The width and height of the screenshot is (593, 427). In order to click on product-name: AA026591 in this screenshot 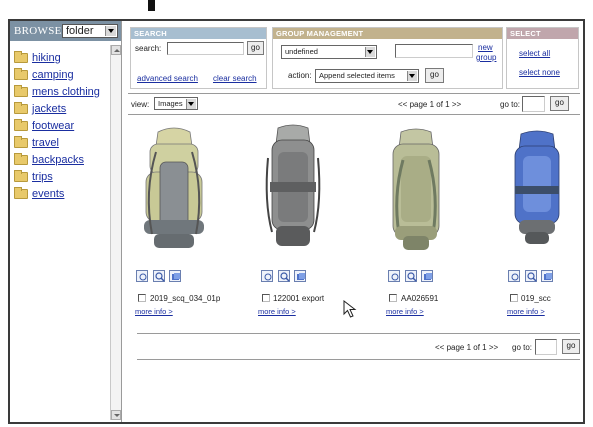, I will do `click(420, 298)`.